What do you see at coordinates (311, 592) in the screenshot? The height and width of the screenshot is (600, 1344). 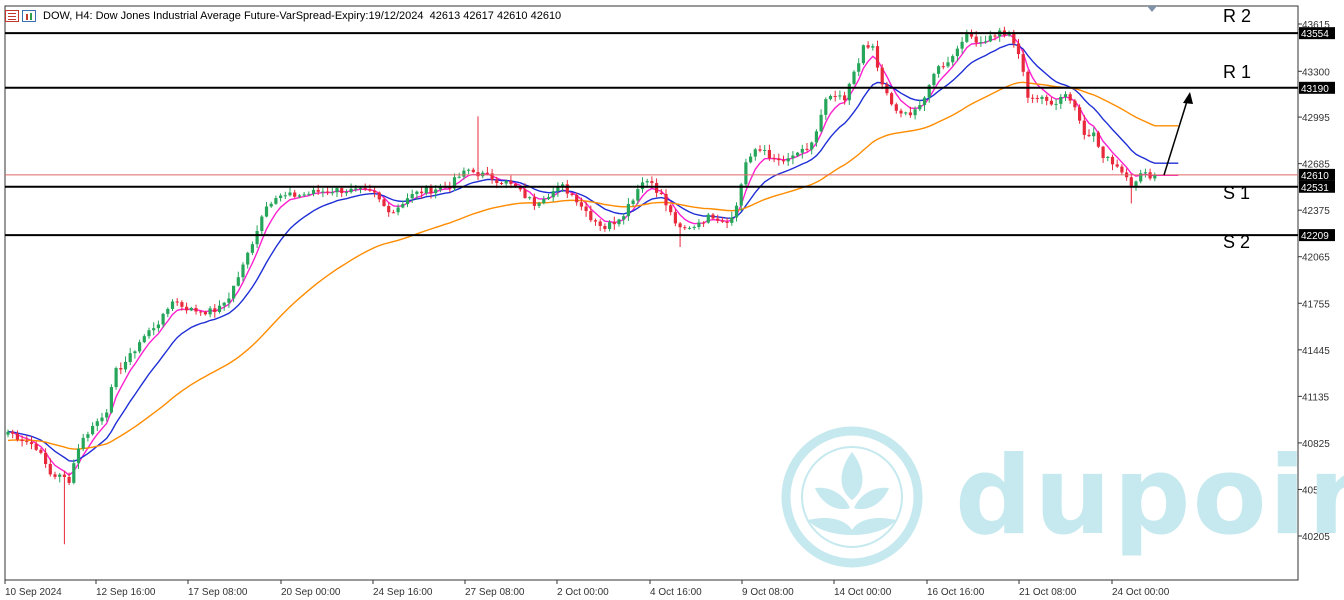 I see `x-tick-label: 20 Sep 00:00` at bounding box center [311, 592].